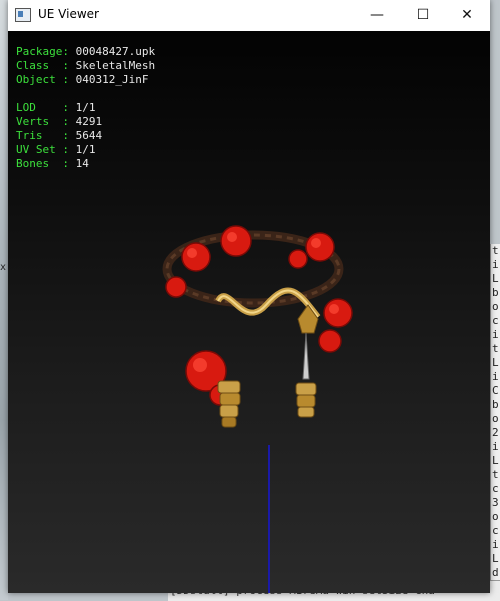  I want to click on info-class-value: SkeletalMesh, so click(115, 65).